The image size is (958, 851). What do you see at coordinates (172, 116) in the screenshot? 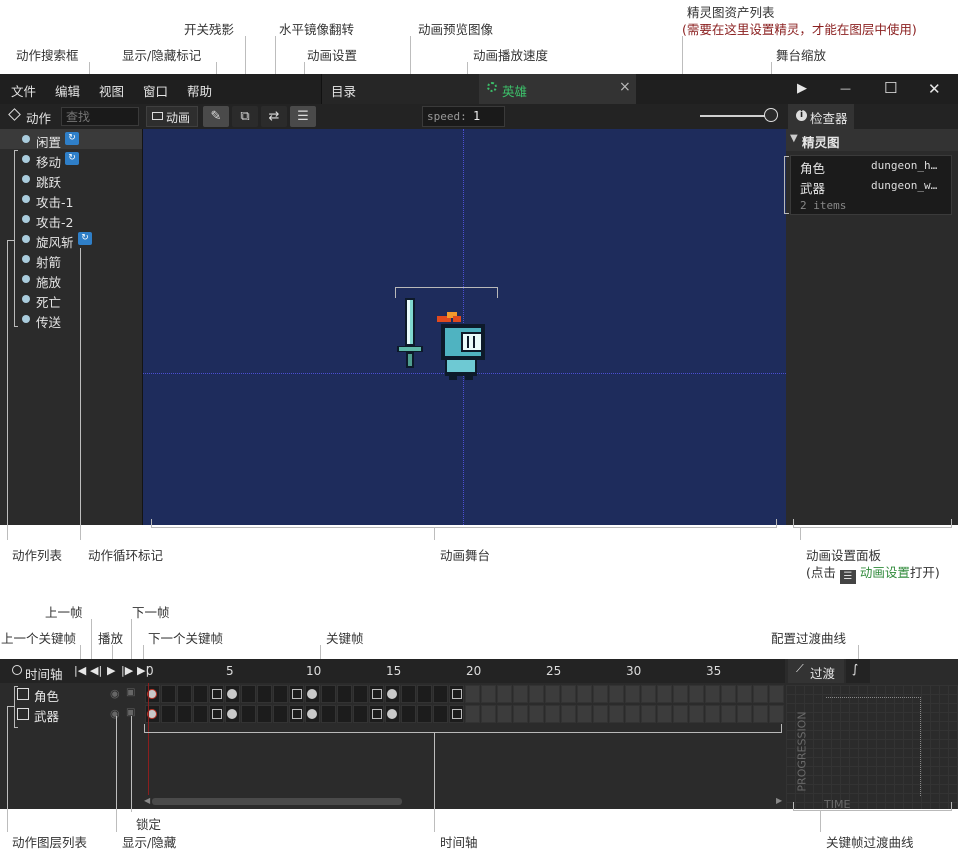
I see `anim-tab-button: 动画` at bounding box center [172, 116].